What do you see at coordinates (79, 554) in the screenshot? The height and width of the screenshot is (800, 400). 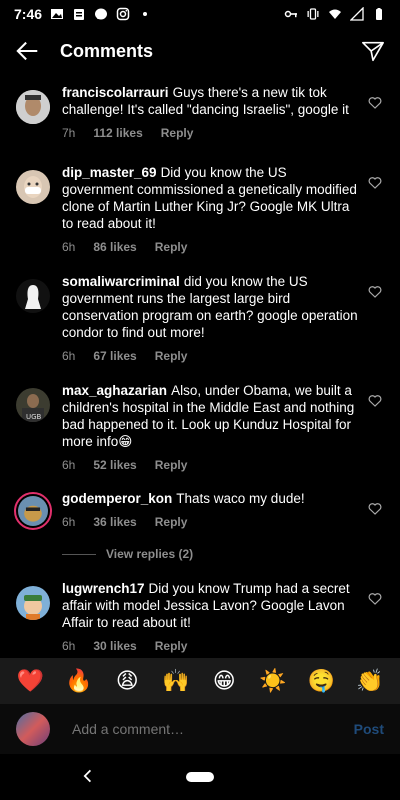 I see `divider` at bounding box center [79, 554].